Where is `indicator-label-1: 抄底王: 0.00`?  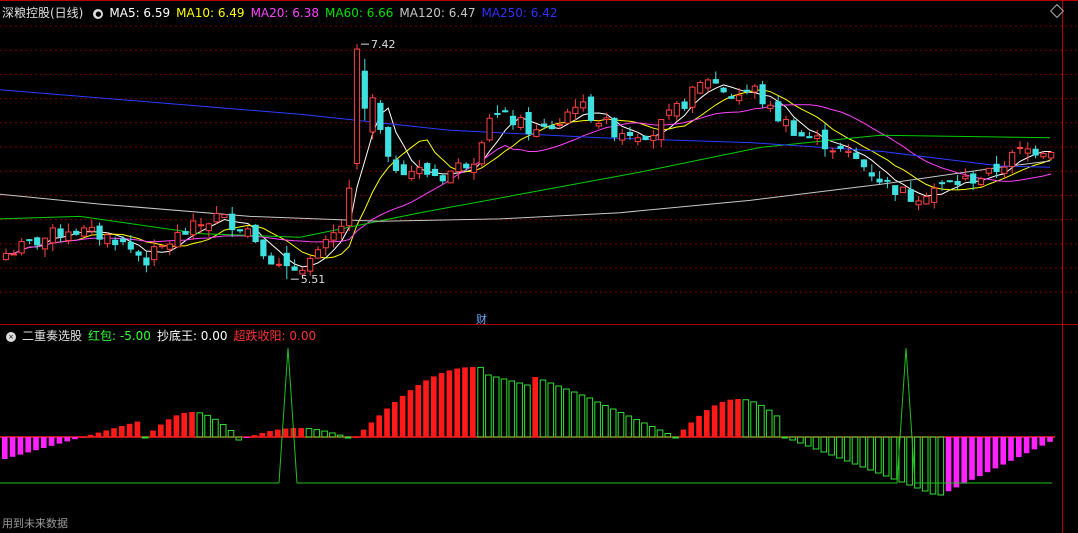
indicator-label-1: 抄底王: 0.00 is located at coordinates (192, 336).